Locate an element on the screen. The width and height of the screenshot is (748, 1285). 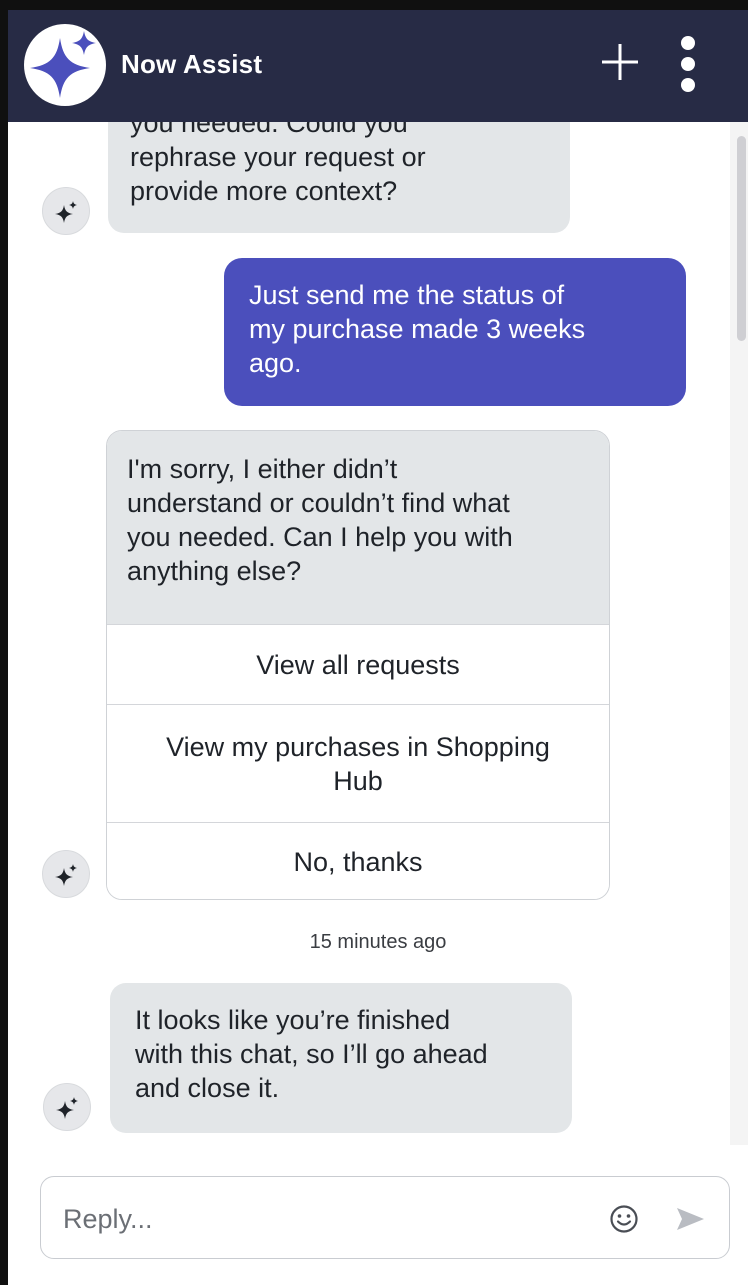
message-line: with this chat, so I’ll go ahead is located at coordinates (311, 1054).